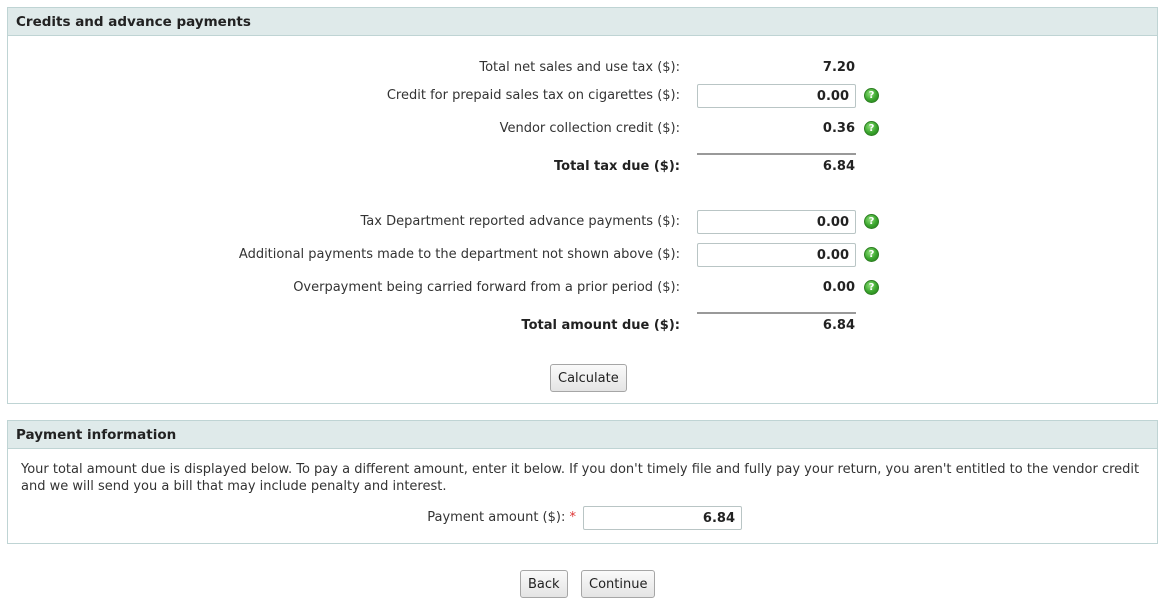 This screenshot has height=616, width=1170. What do you see at coordinates (589, 128) in the screenshot?
I see `vendor-credit-label: Vendor collection credit ($):` at bounding box center [589, 128].